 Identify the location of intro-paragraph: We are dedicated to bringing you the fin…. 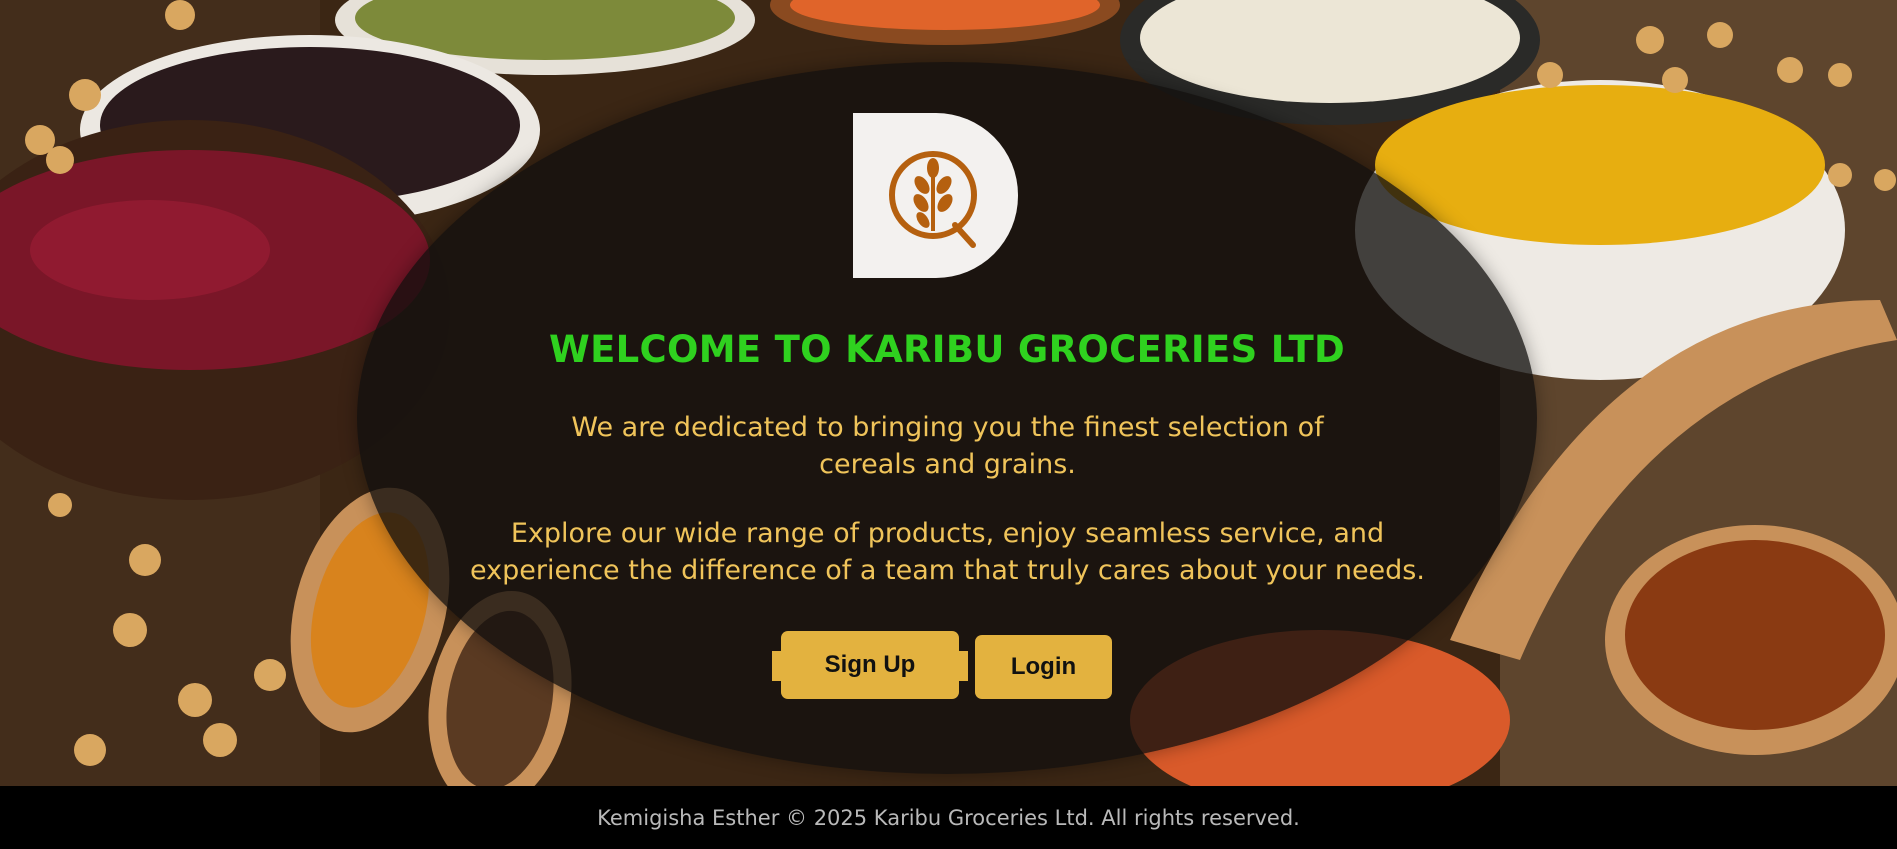
(947, 446).